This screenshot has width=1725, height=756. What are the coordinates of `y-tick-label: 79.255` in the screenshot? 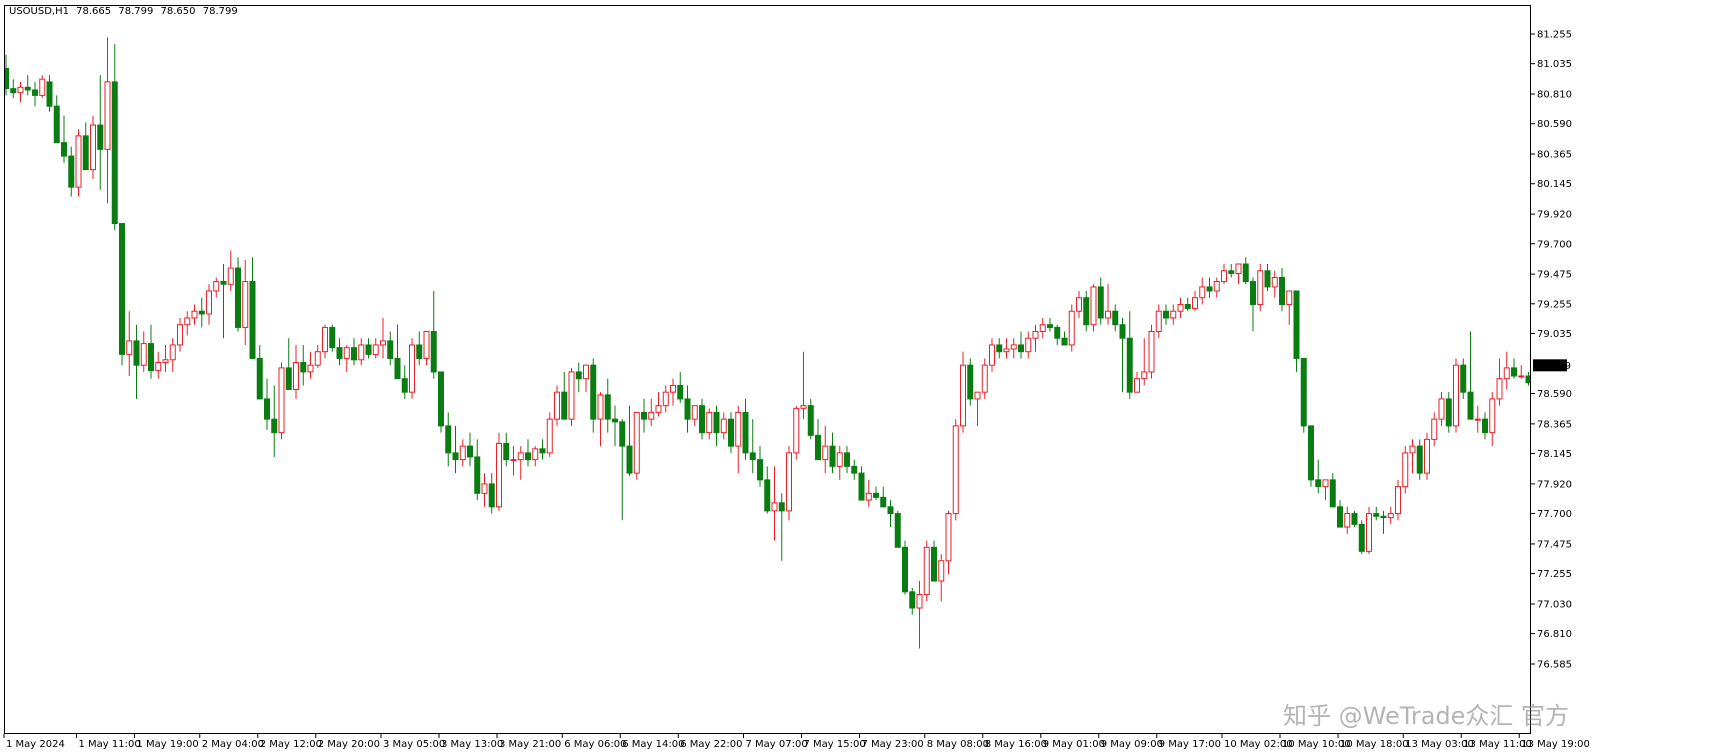 It's located at (1554, 304).